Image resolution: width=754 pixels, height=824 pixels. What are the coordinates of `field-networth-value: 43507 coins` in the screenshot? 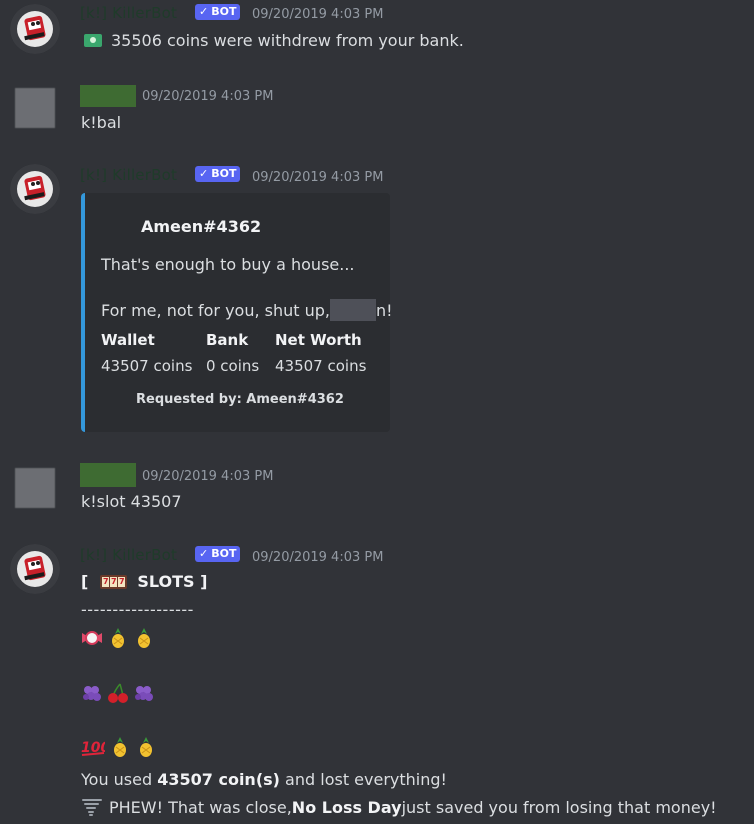 It's located at (321, 366).